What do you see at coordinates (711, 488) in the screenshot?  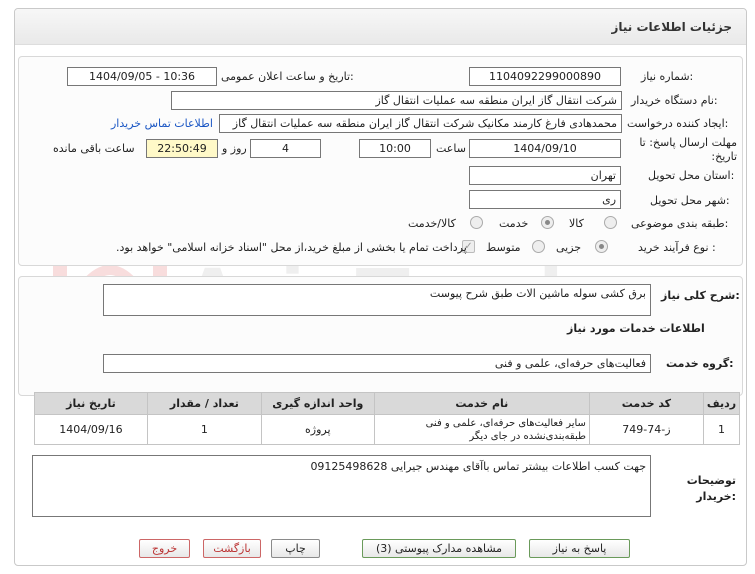 I see `buyer-notes-label: توضیحات خریدار:` at bounding box center [711, 488].